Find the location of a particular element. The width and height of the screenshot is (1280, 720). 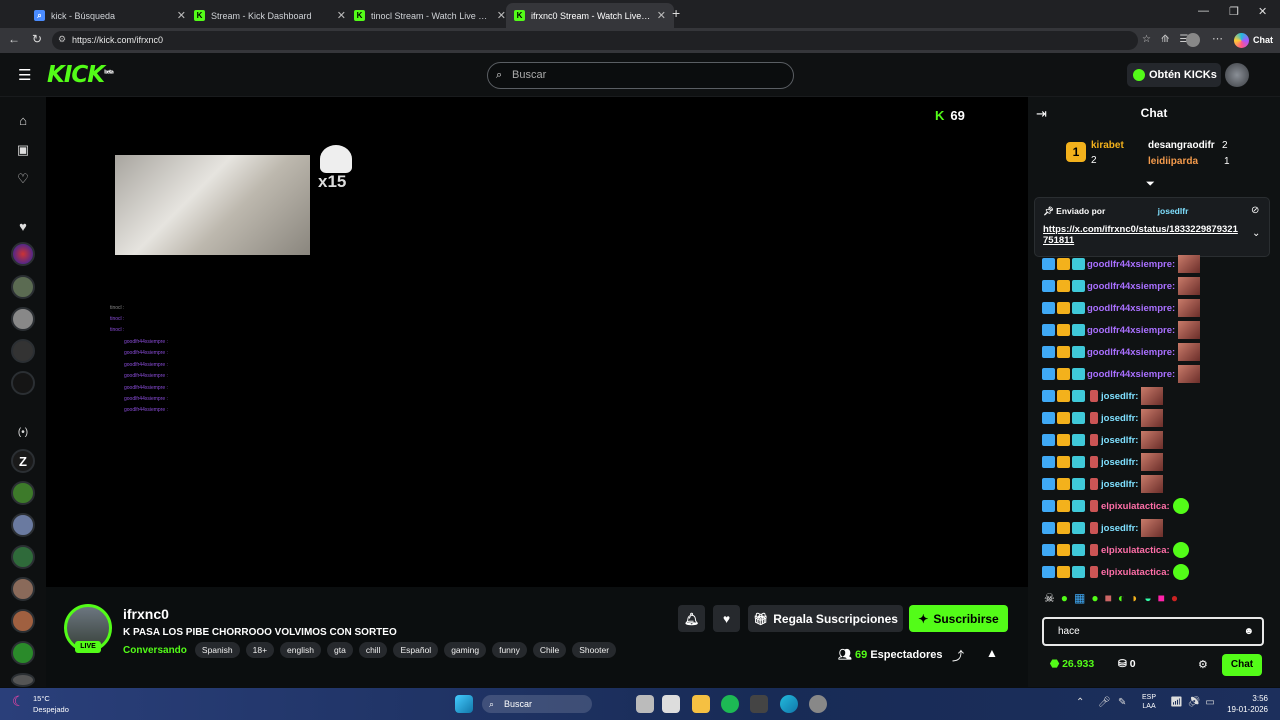

share-icon: ⤴ is located at coordinates (958, 655).